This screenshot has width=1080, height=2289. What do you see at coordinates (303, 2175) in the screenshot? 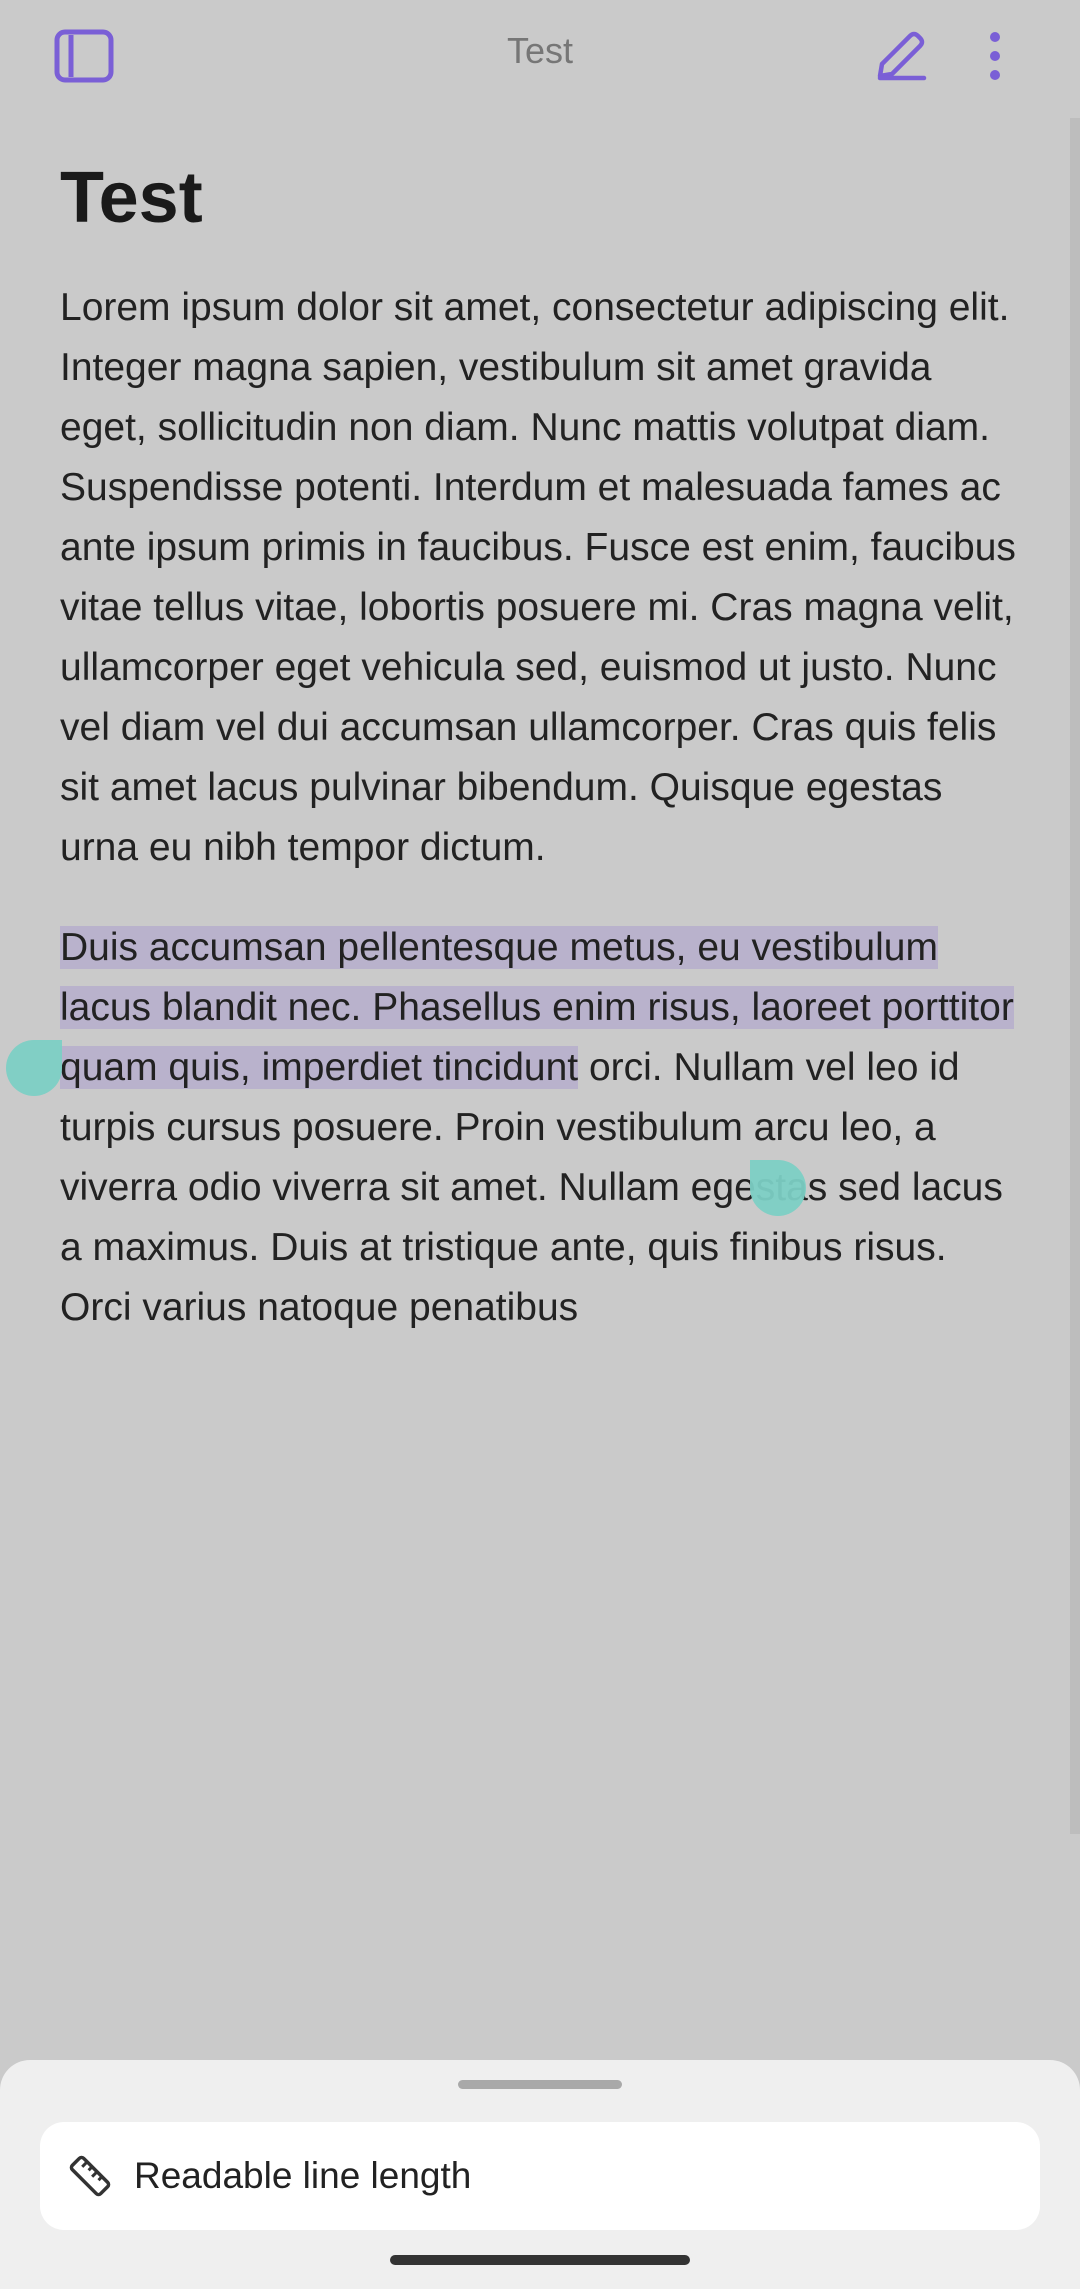
I see `readable-line-length-label: Readable line length` at bounding box center [303, 2175].